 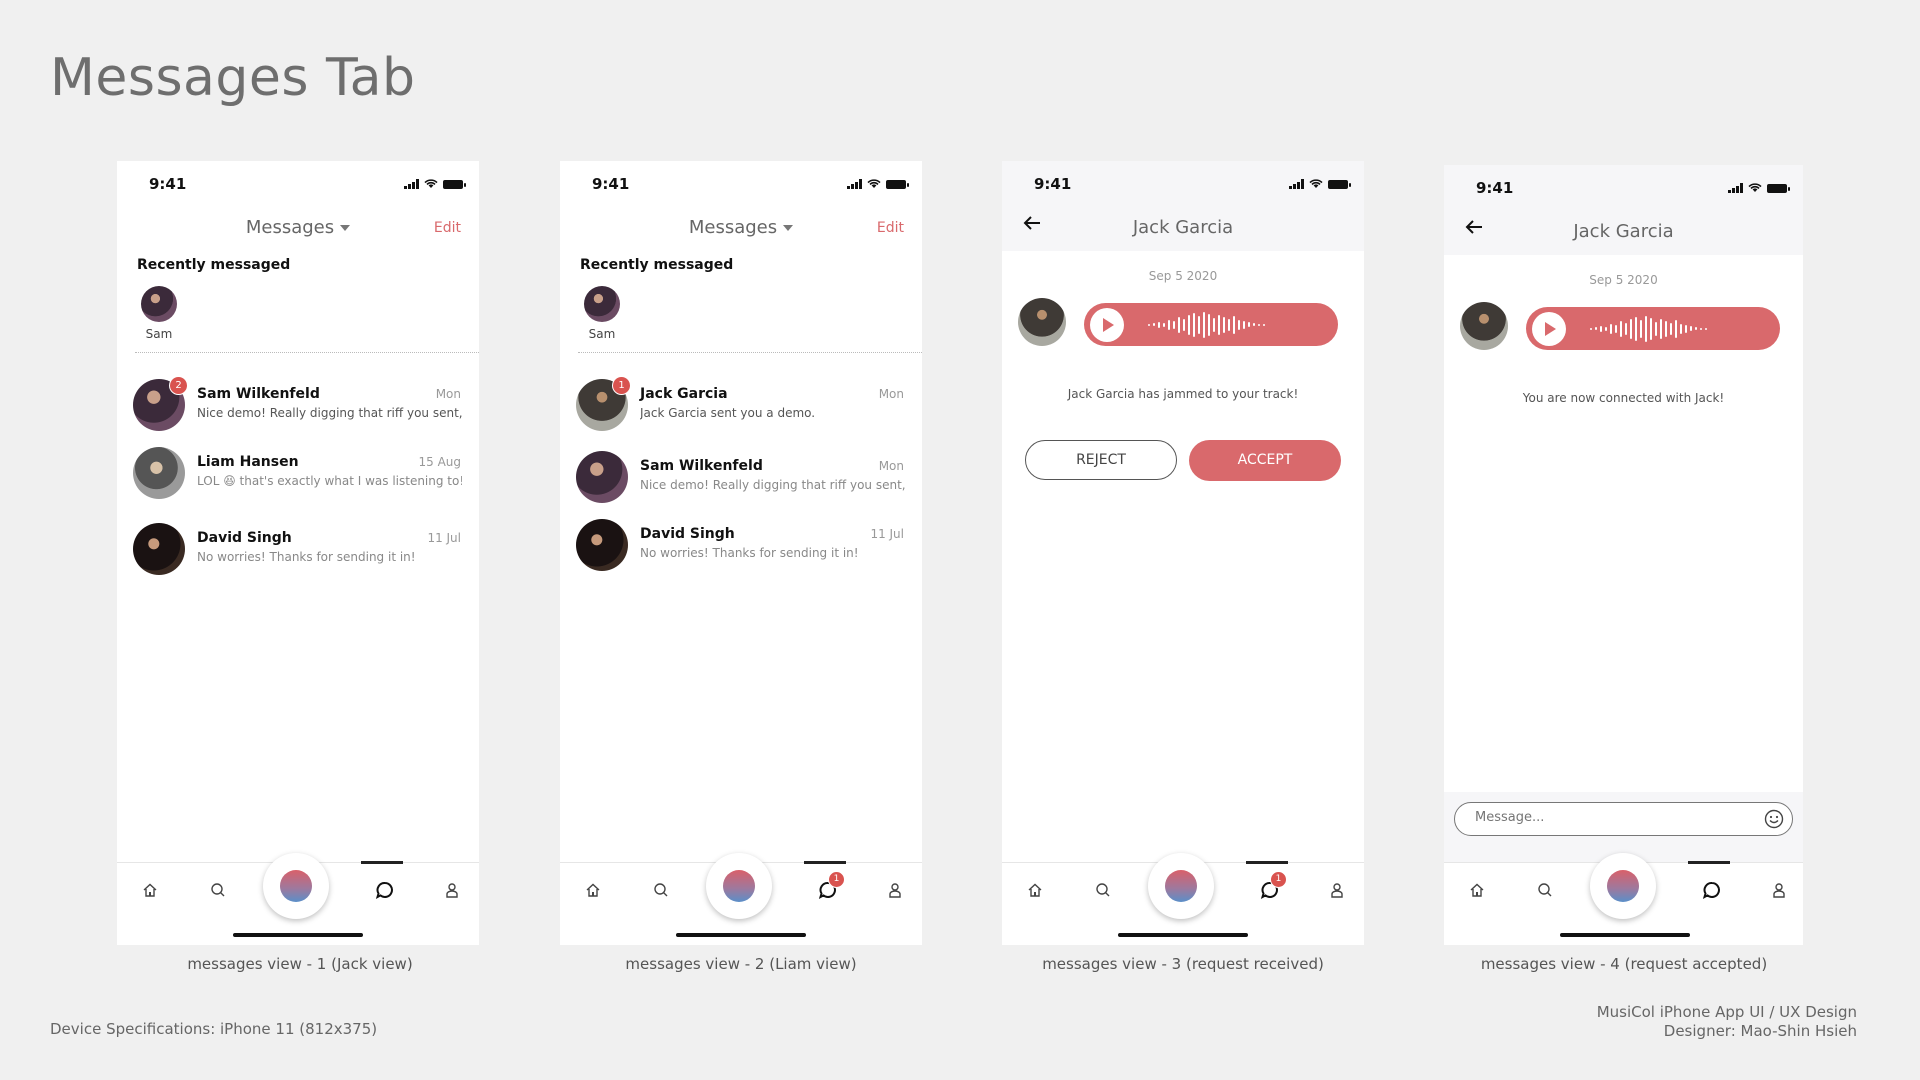 I want to click on emoji-icon, so click(x=1774, y=821).